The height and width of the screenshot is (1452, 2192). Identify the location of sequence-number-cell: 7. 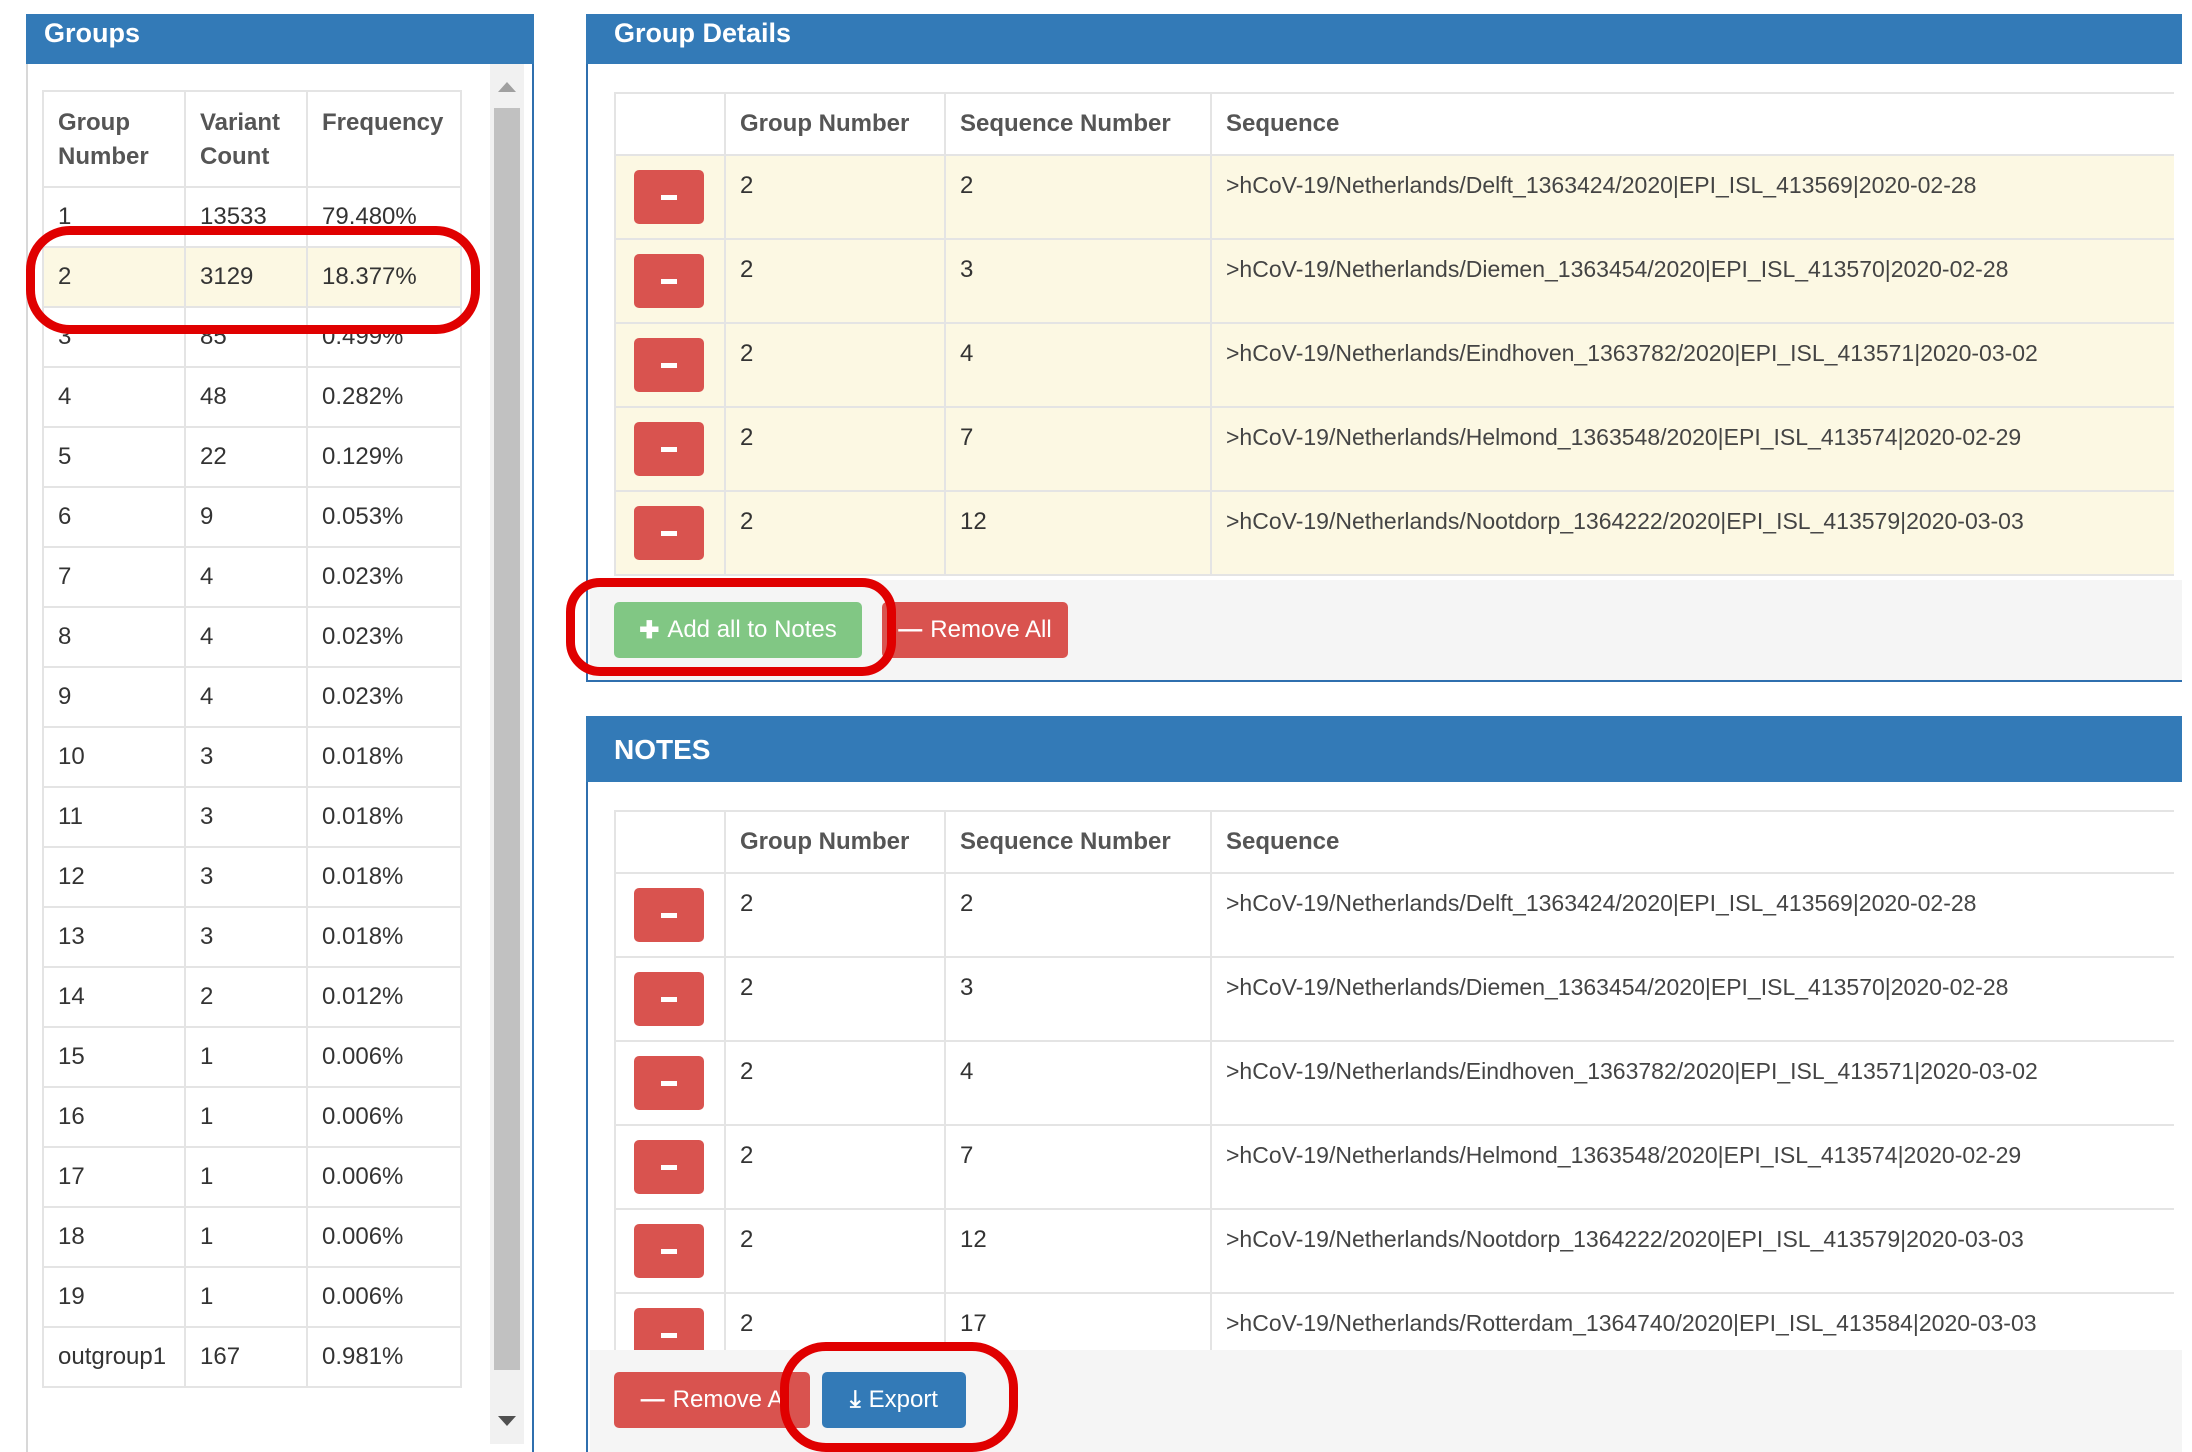
(1078, 1167).